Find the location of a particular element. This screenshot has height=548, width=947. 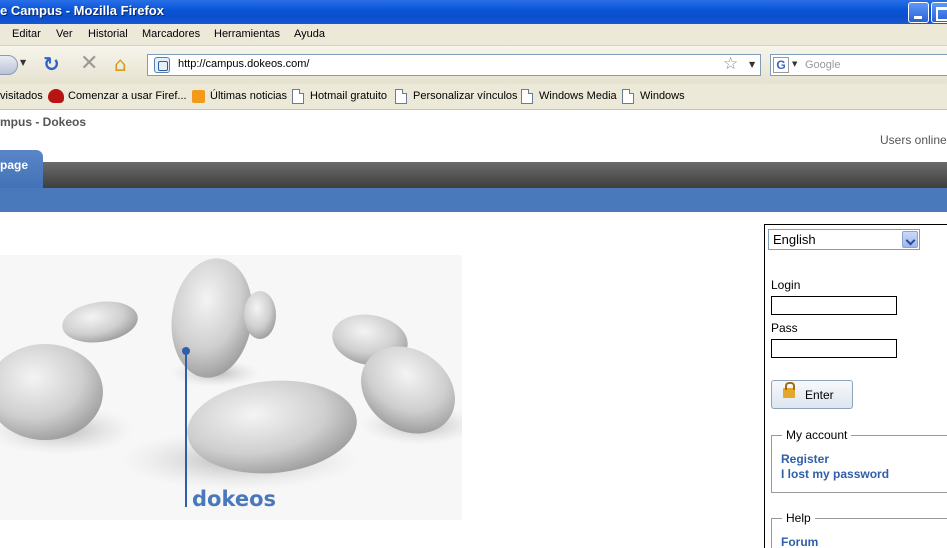

lock-icon is located at coordinates (789, 390).